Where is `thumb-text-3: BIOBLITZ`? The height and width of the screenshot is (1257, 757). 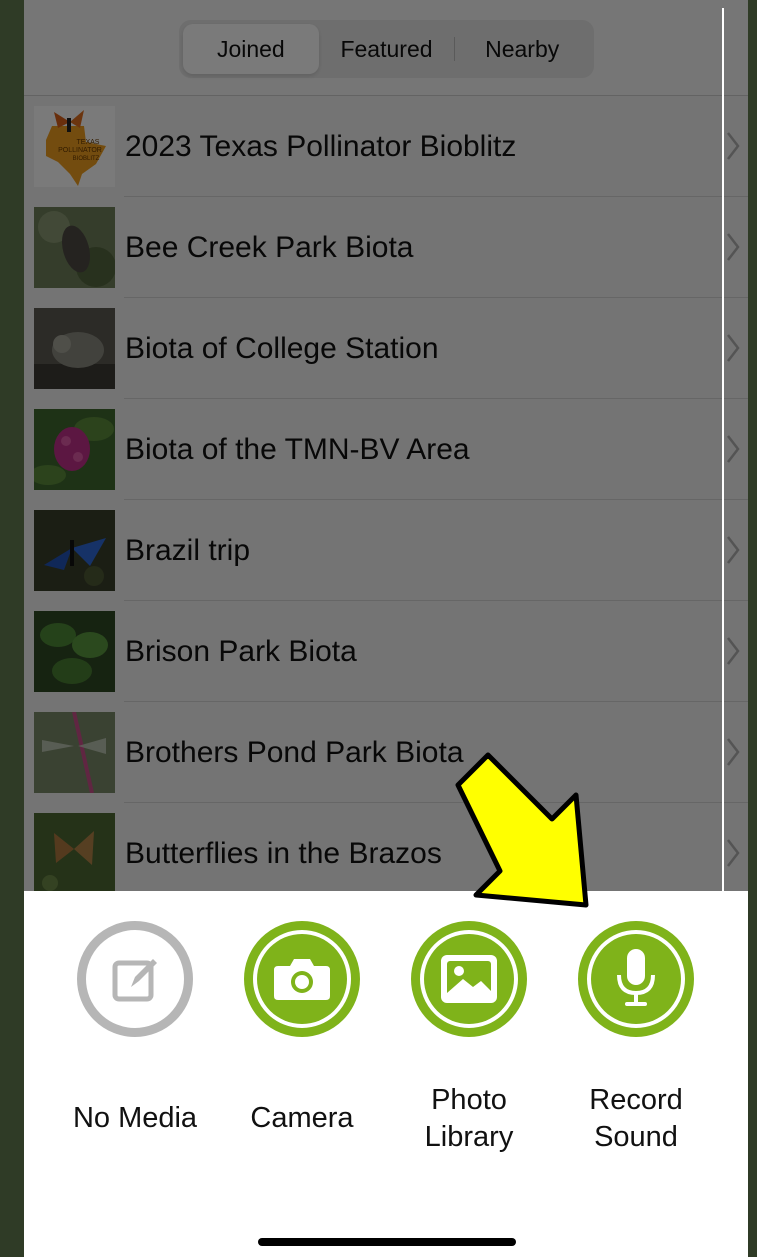
thumb-text-3: BIOBLITZ is located at coordinates (86, 159).